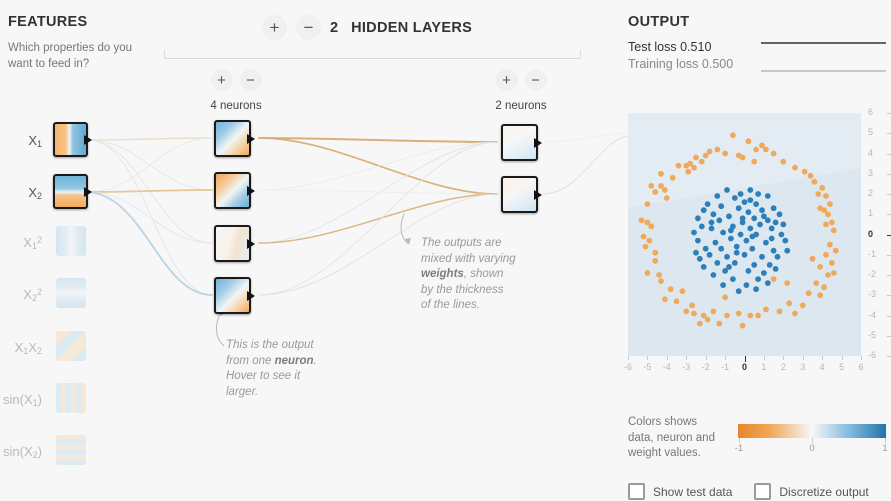 The width and height of the screenshot is (891, 501). I want to click on x2-output-dot, so click(88, 191).